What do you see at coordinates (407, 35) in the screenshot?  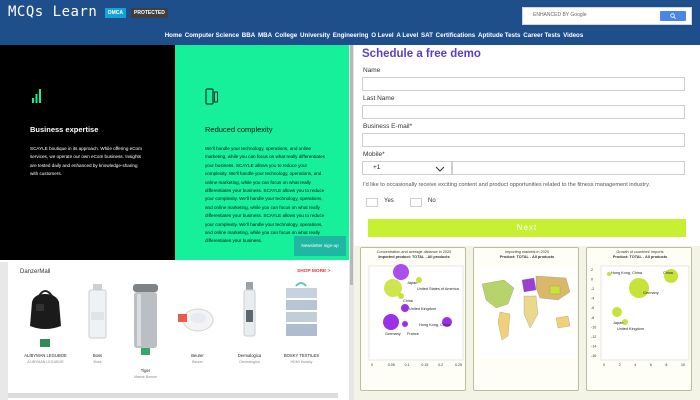 I see `nav-link-a-level: A Level` at bounding box center [407, 35].